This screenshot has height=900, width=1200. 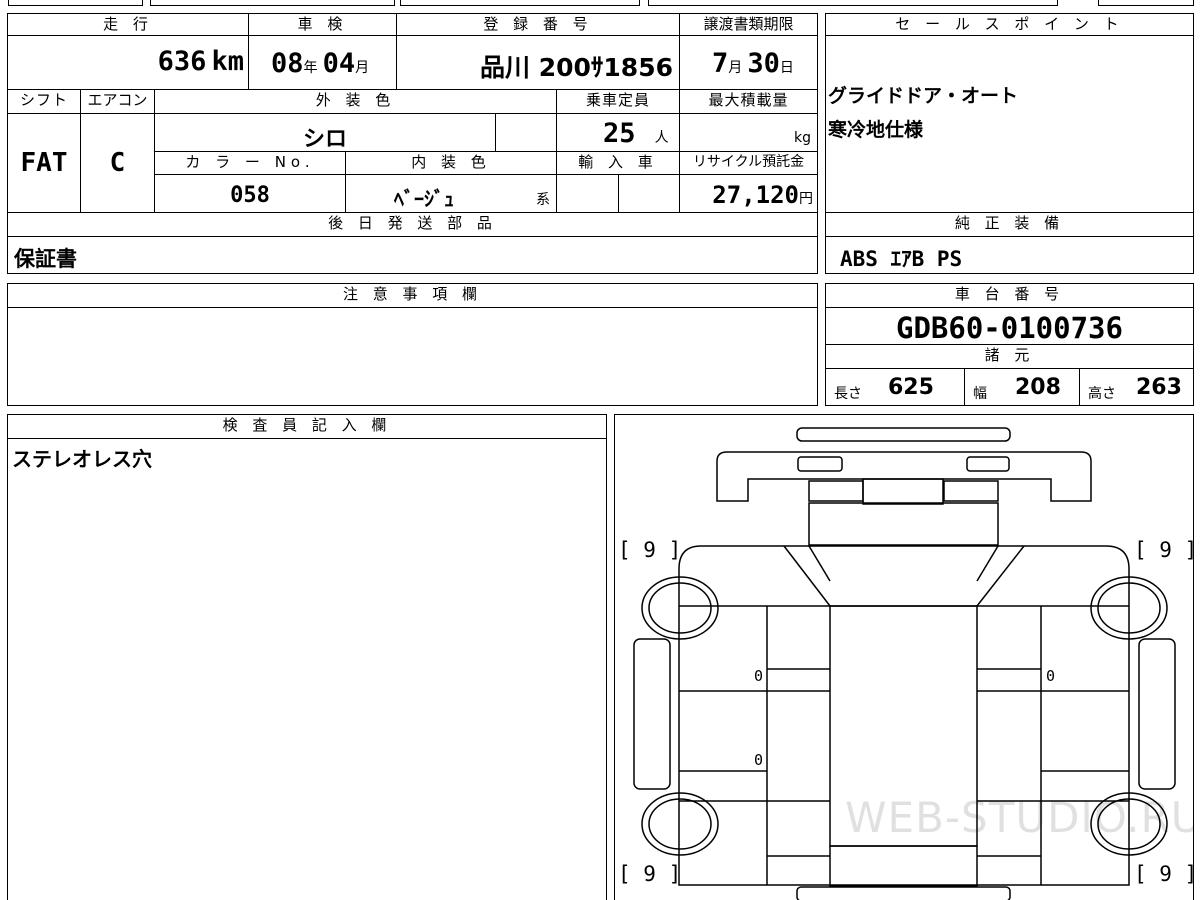 I want to click on inspection-month-unit: 月, so click(x=362, y=68).